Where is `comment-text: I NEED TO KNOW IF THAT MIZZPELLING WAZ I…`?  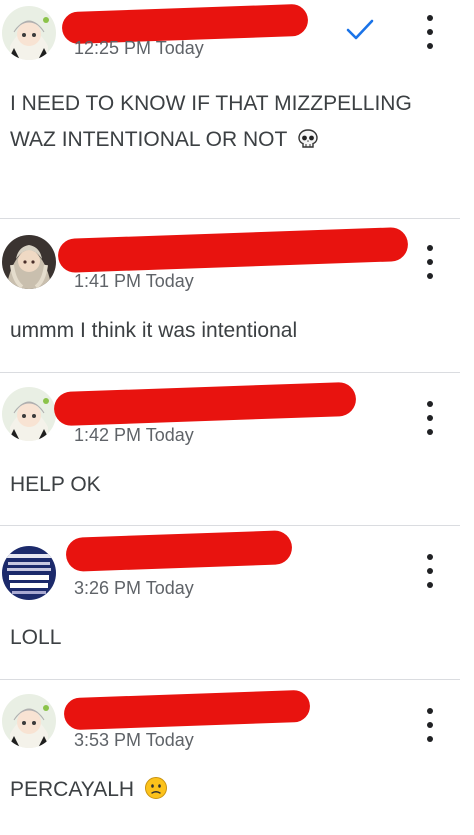
comment-text: I NEED TO KNOW IF THAT MIZZPELLING WAZ I… is located at coordinates (211, 121).